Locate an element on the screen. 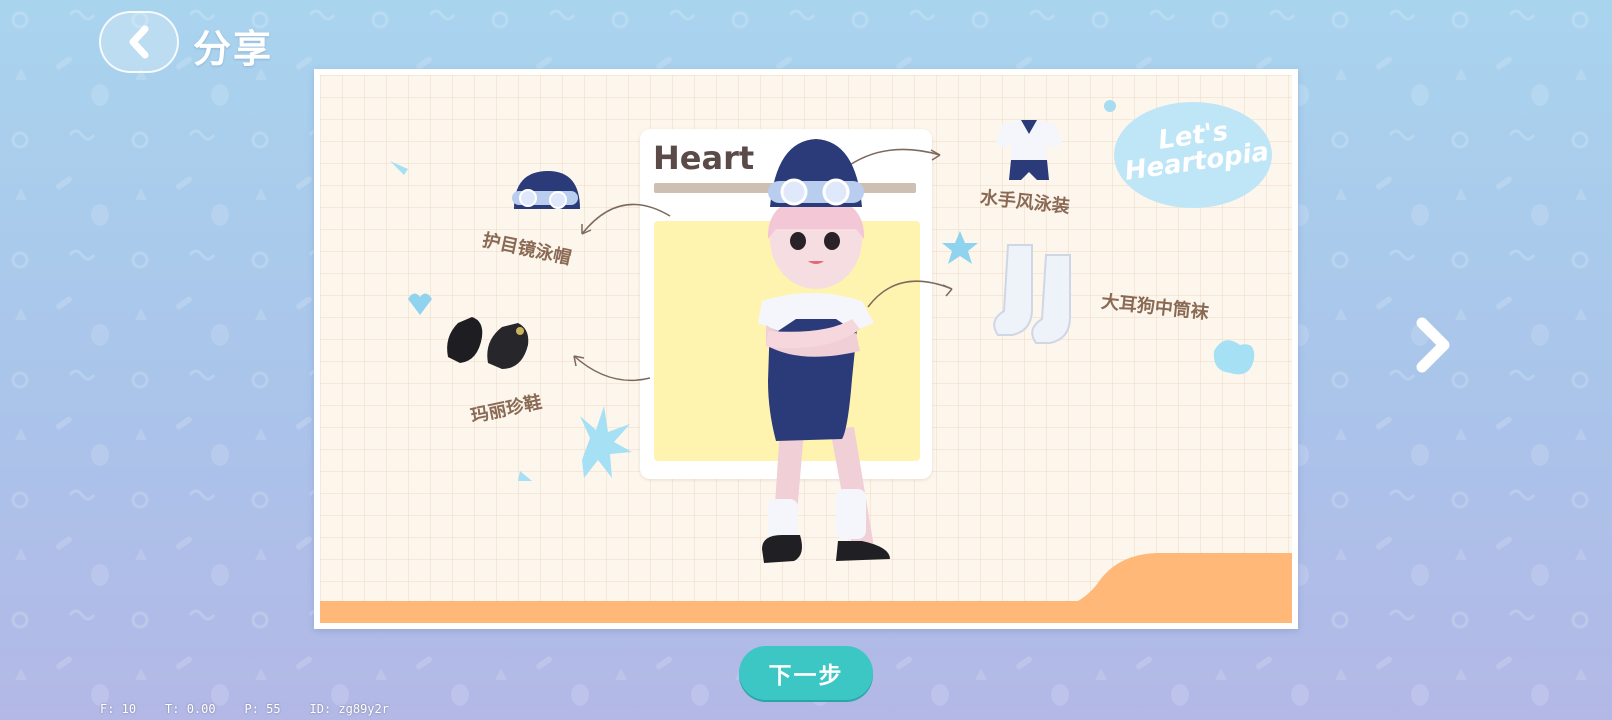 The height and width of the screenshot is (720, 1612). back-button is located at coordinates (139, 42).